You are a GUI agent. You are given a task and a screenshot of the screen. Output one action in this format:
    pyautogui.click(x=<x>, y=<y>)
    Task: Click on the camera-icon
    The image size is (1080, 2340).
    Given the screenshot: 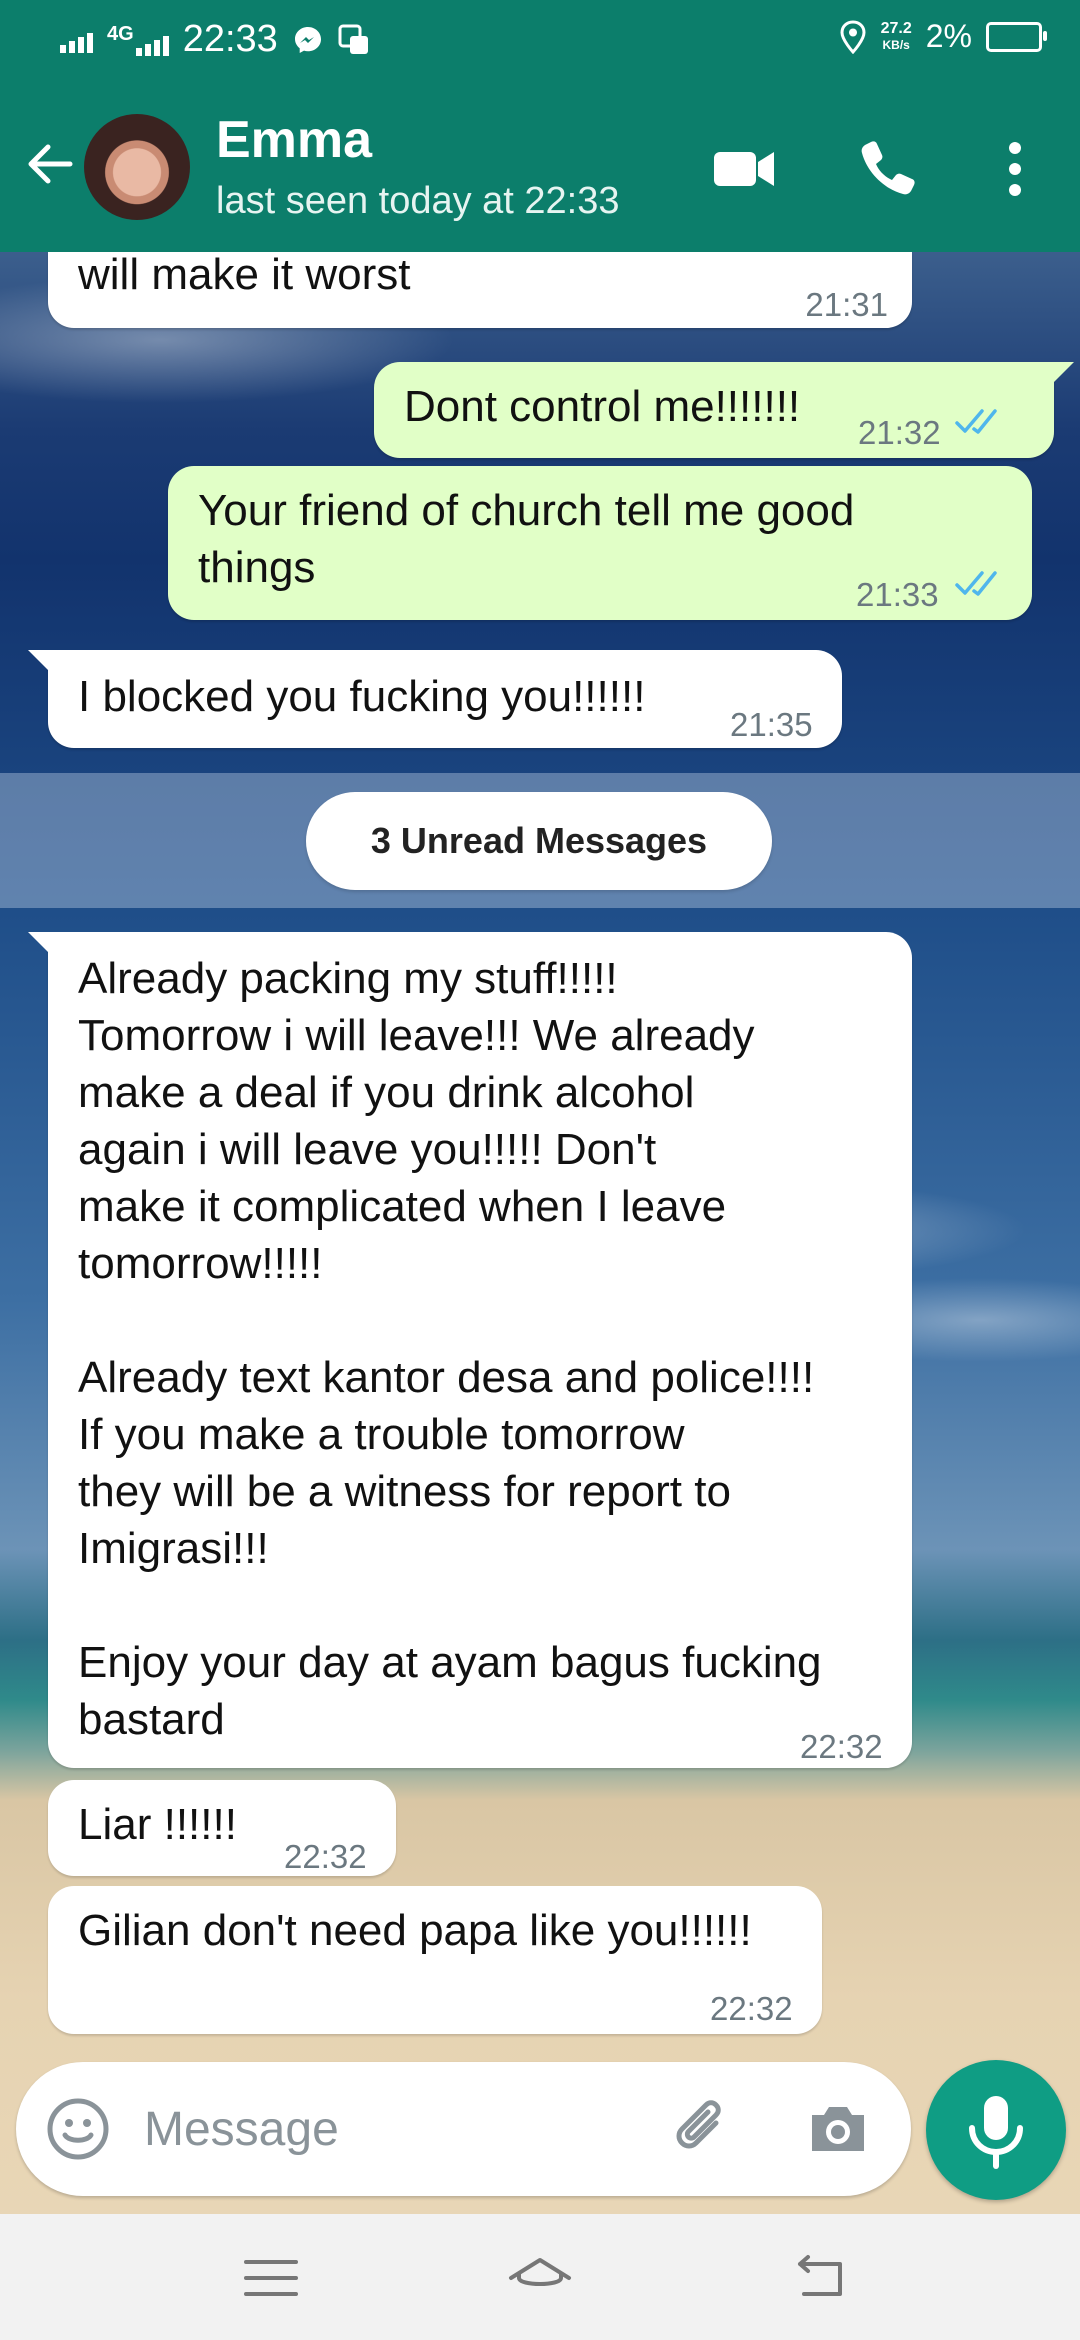 What is the action you would take?
    pyautogui.click(x=838, y=2129)
    